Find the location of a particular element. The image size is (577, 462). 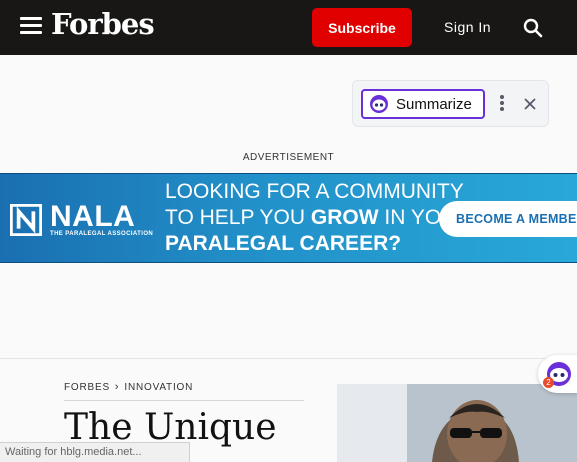

hamburger-menu-icon is located at coordinates (31, 26).